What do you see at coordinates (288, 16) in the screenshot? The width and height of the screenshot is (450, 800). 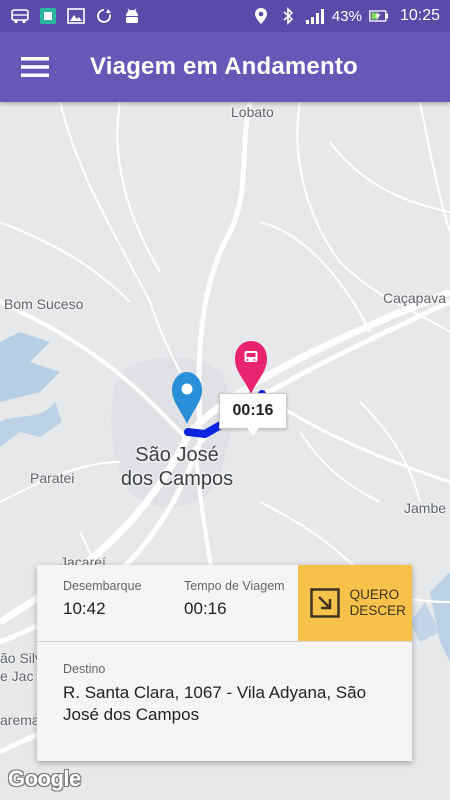 I see `bluetooth-icon` at bounding box center [288, 16].